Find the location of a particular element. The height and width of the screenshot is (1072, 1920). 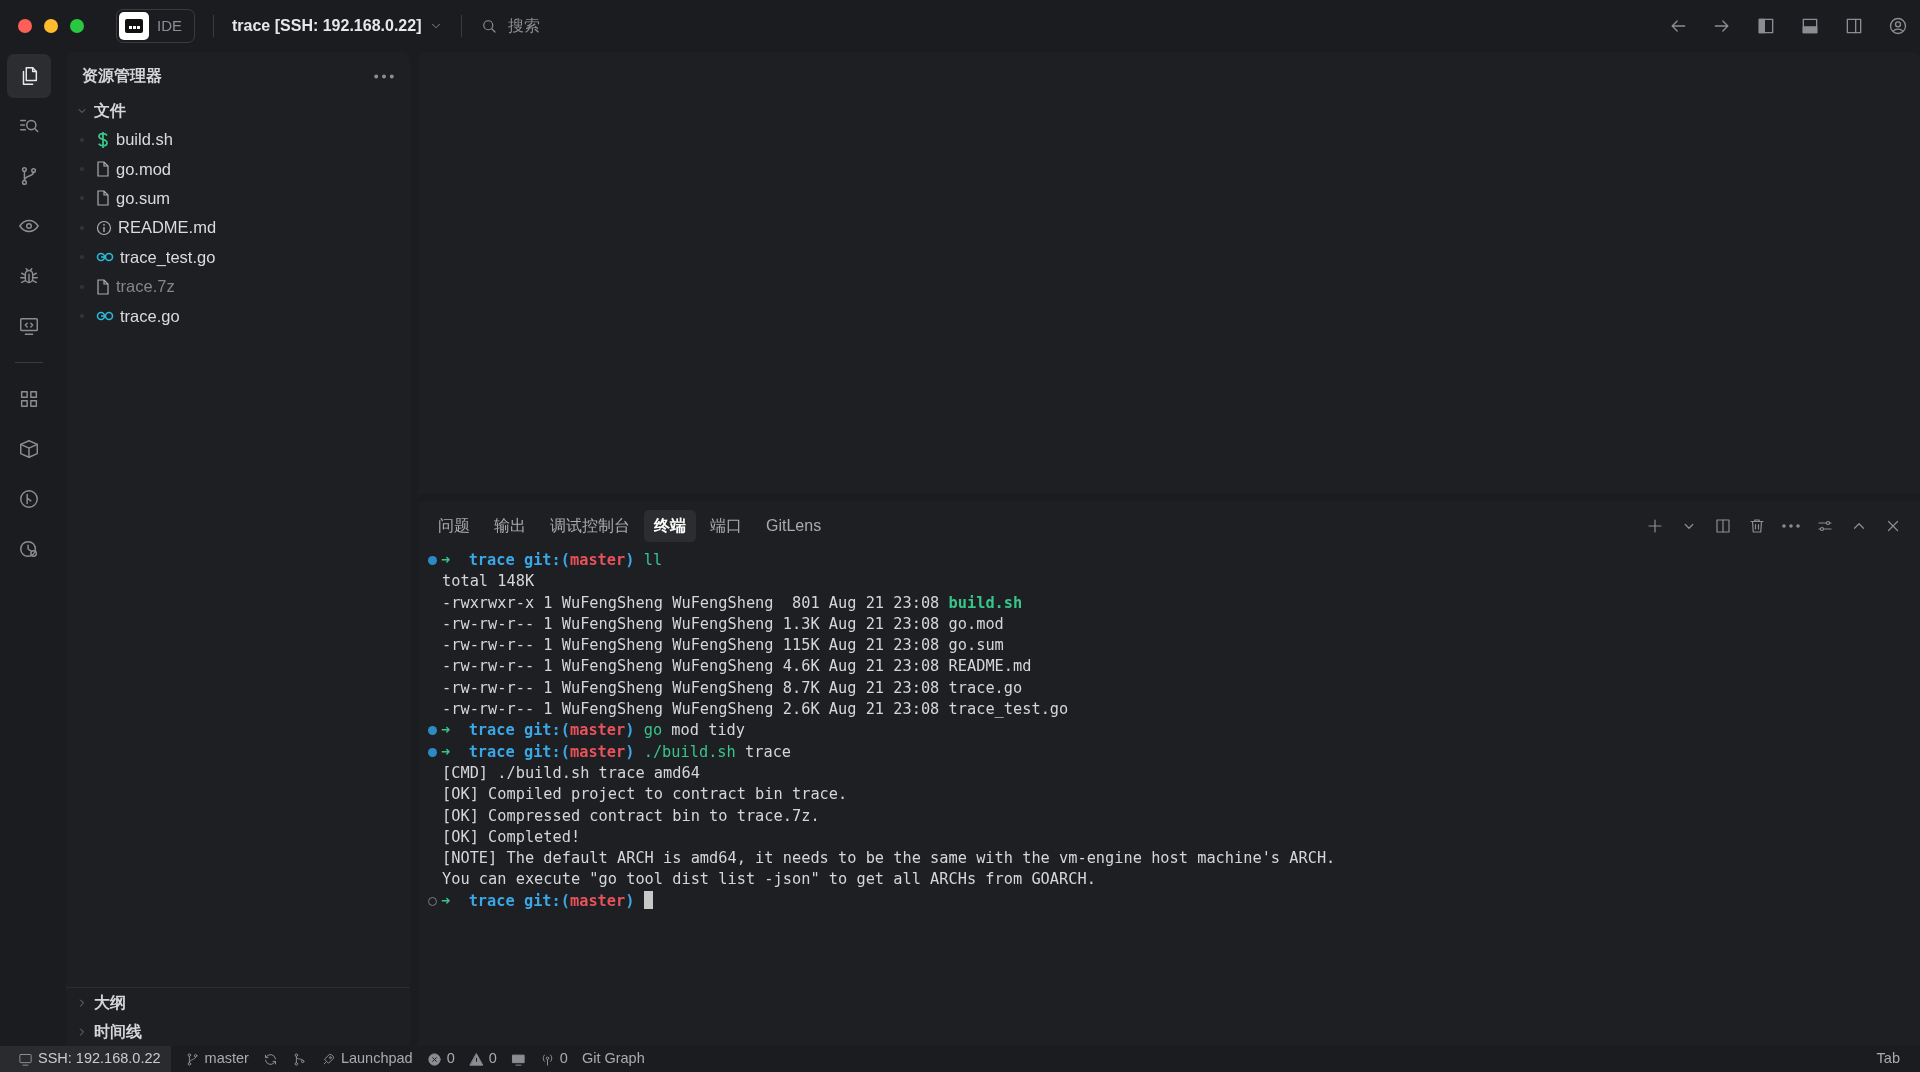

panel-layout-icon is located at coordinates (1810, 26).